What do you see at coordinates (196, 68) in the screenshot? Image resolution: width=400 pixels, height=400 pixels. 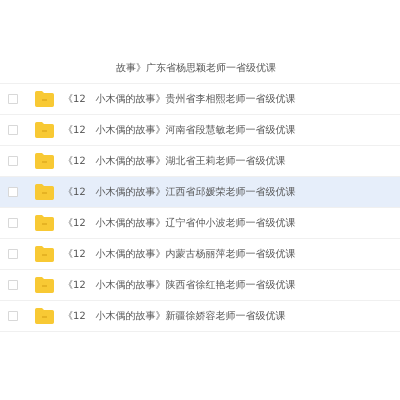 I see `file-name: 故事》广东省杨思颖老师一省级优课` at bounding box center [196, 68].